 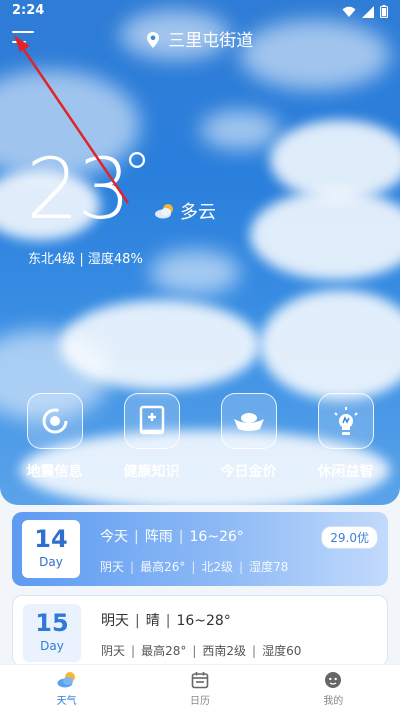 What do you see at coordinates (224, 651) in the screenshot?
I see `detail-wind: 西南2级` at bounding box center [224, 651].